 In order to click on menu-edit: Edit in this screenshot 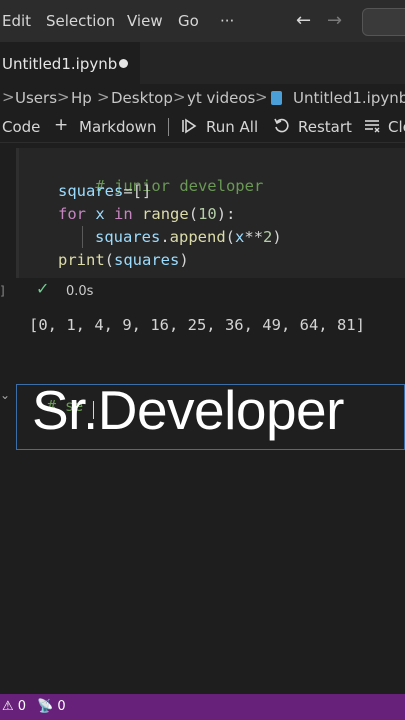, I will do `click(16, 21)`.